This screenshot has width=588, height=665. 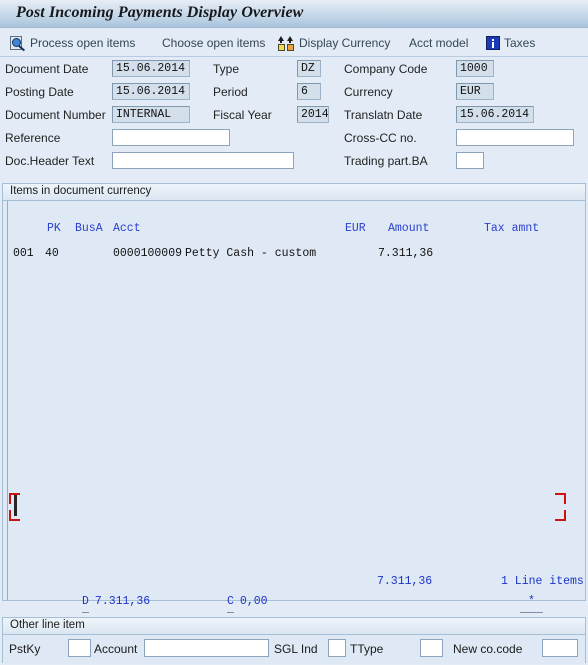 I want to click on input-cross-cc-no, so click(x=515, y=137).